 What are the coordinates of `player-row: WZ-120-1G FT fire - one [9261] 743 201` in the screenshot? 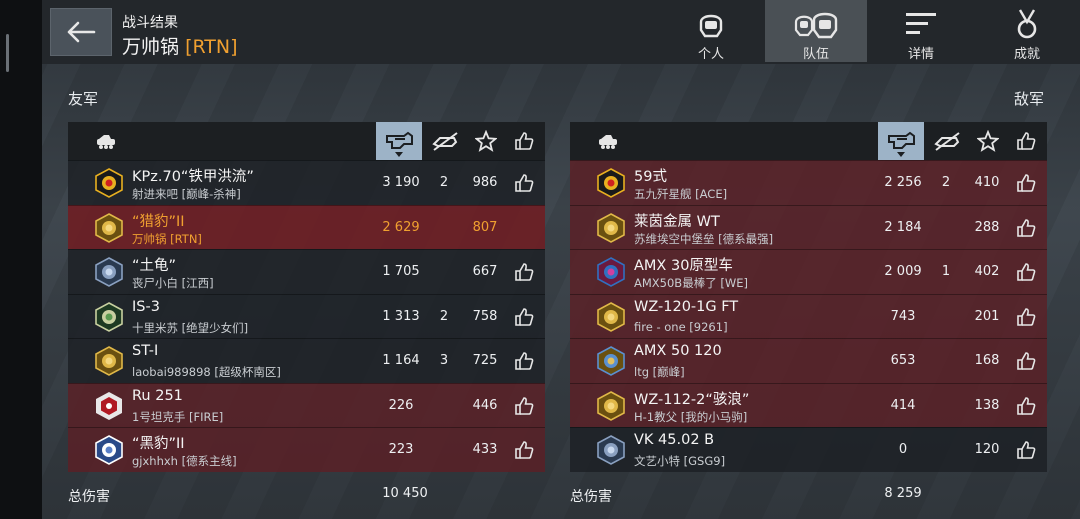 It's located at (808, 315).